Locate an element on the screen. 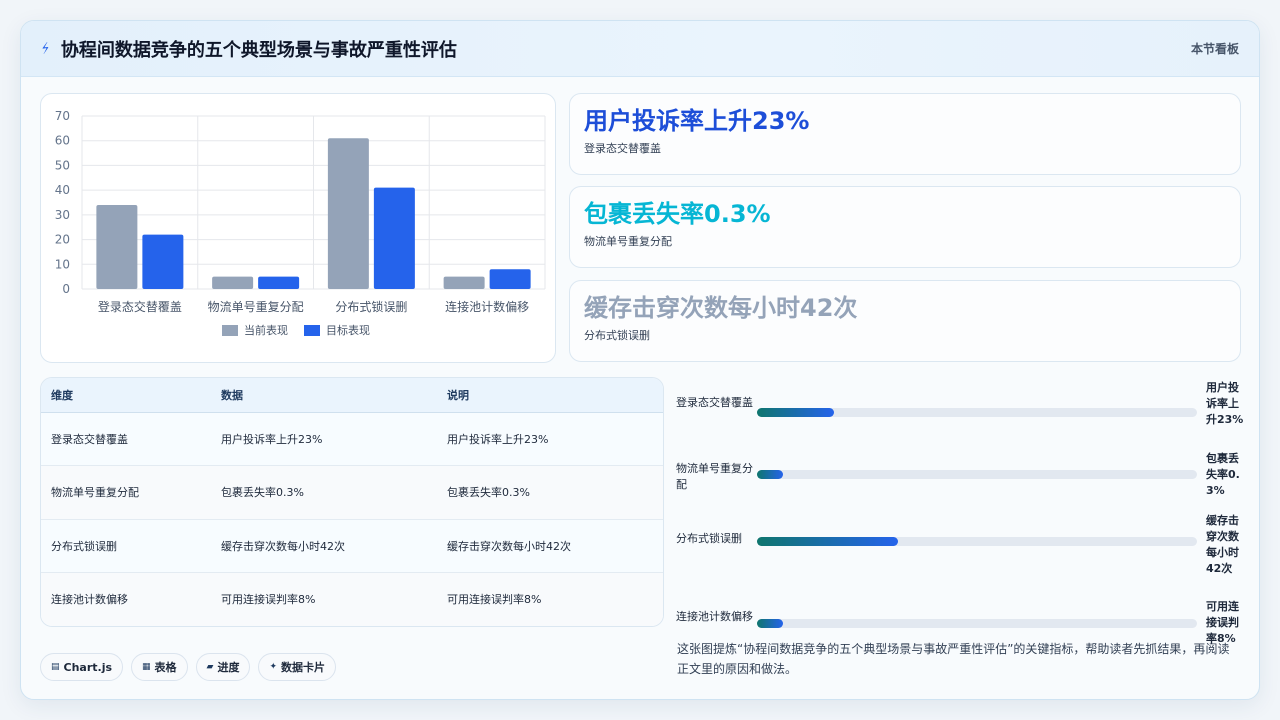  metric-card-value: 缓存击穿次数每小时42次 is located at coordinates (721, 308).